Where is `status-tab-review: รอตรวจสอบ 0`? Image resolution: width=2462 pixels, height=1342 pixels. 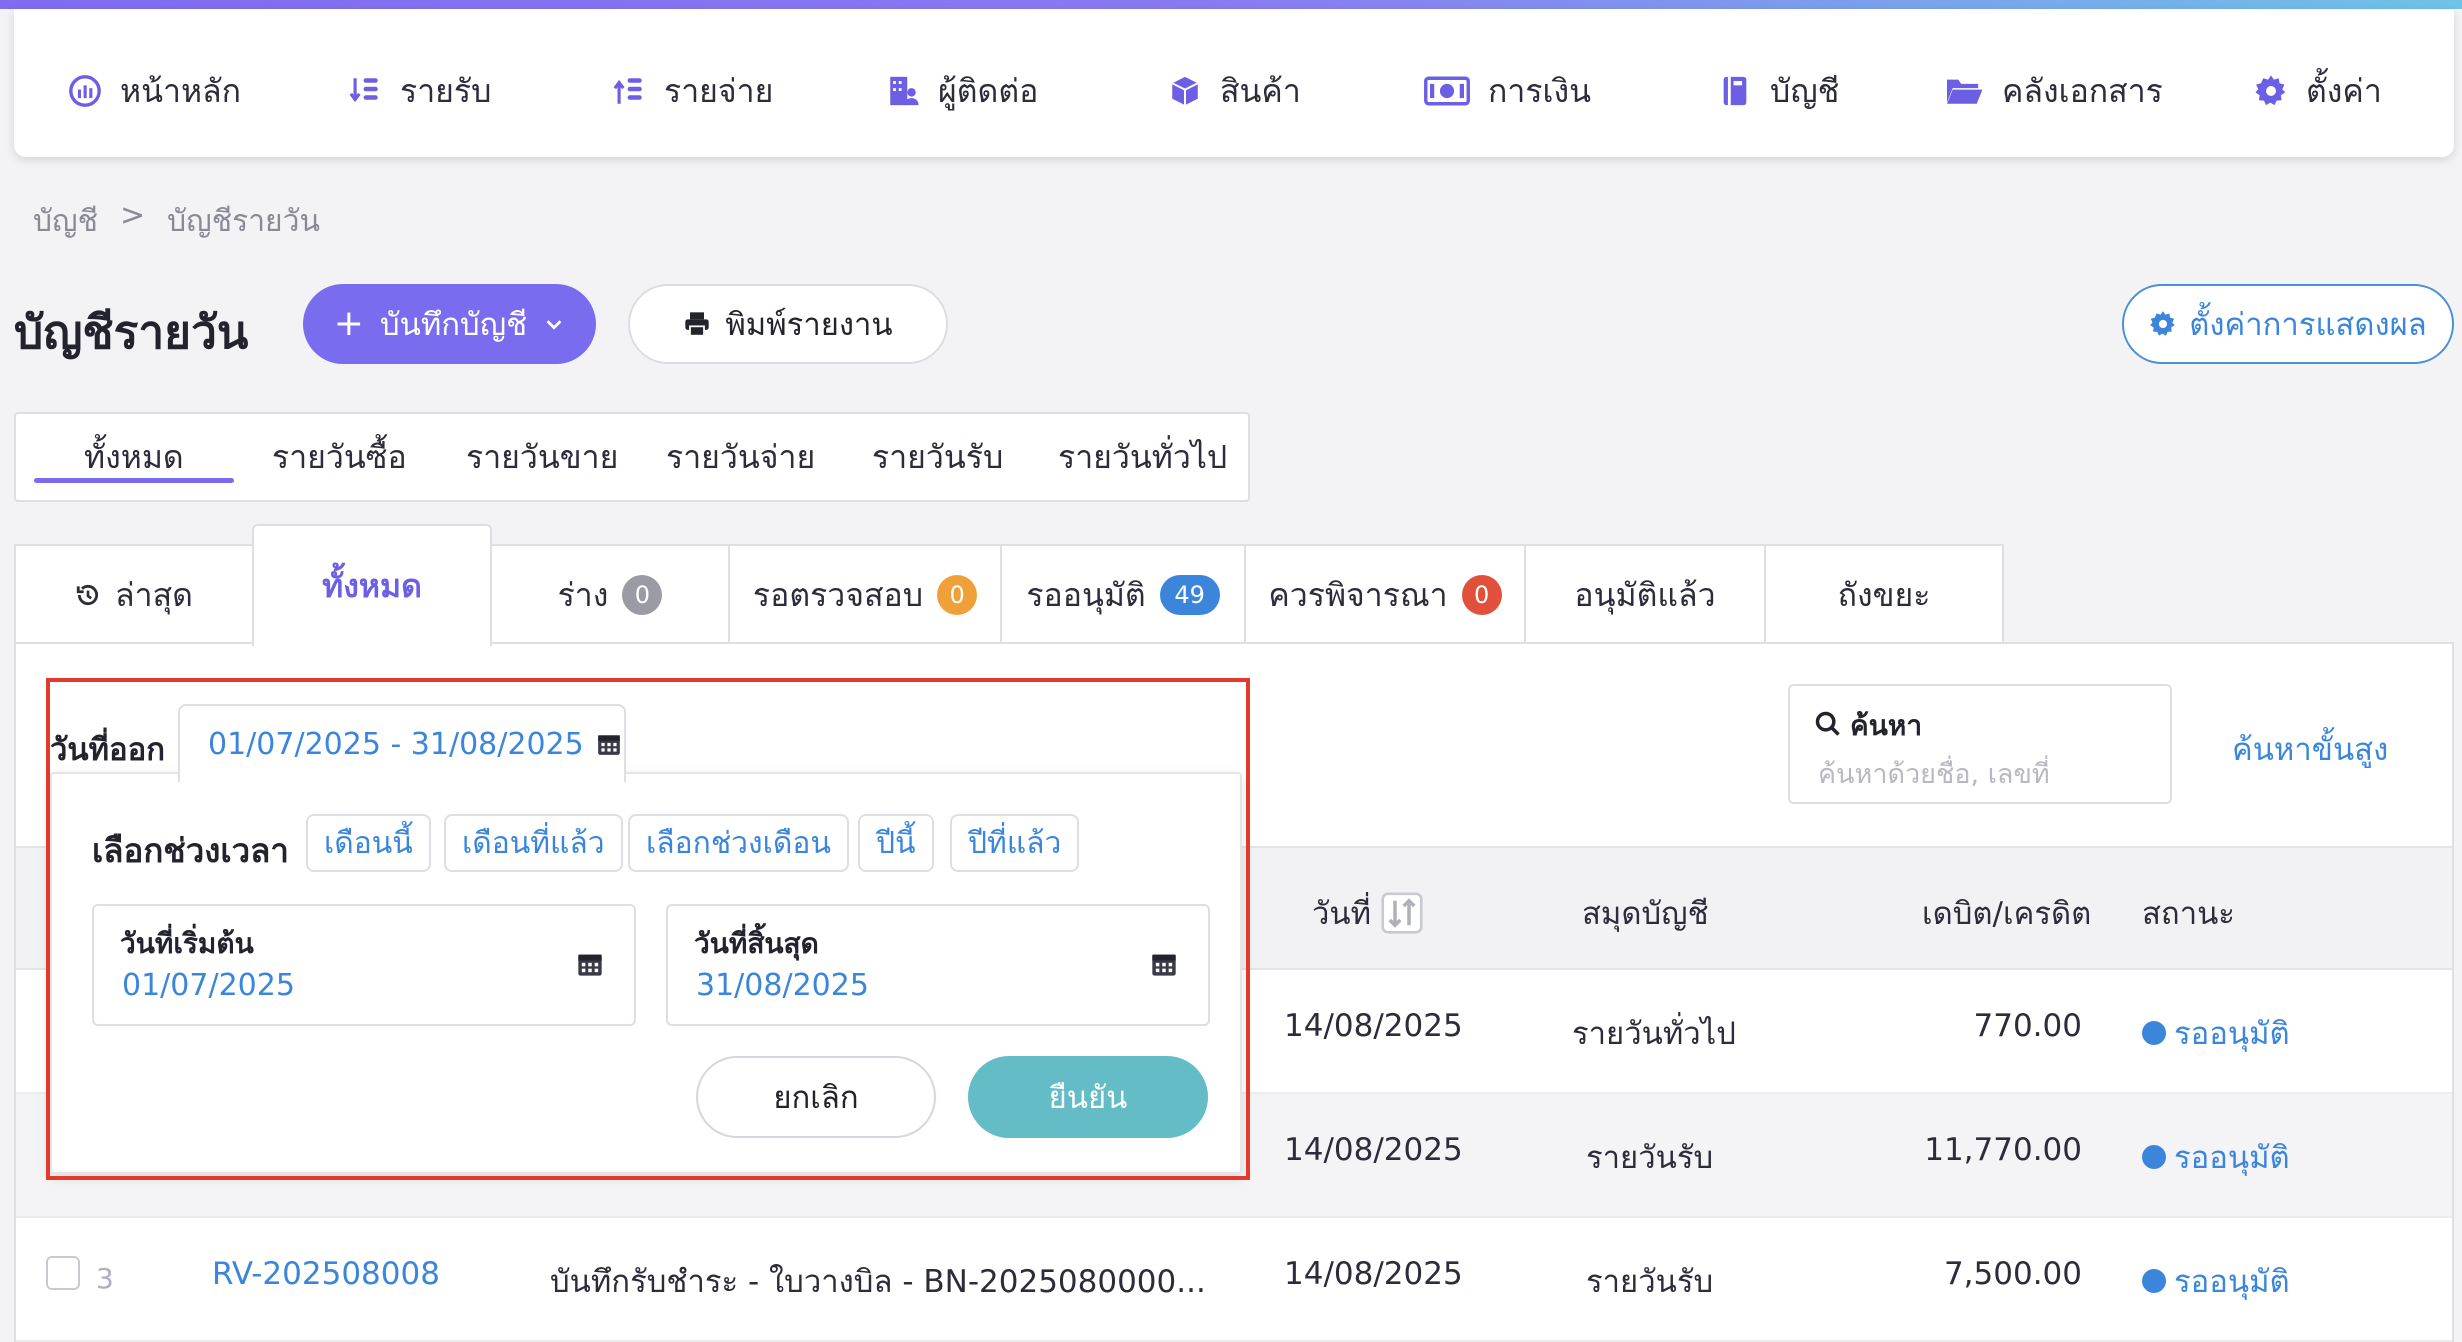
status-tab-review: รอตรวจสอบ 0 is located at coordinates (865, 594).